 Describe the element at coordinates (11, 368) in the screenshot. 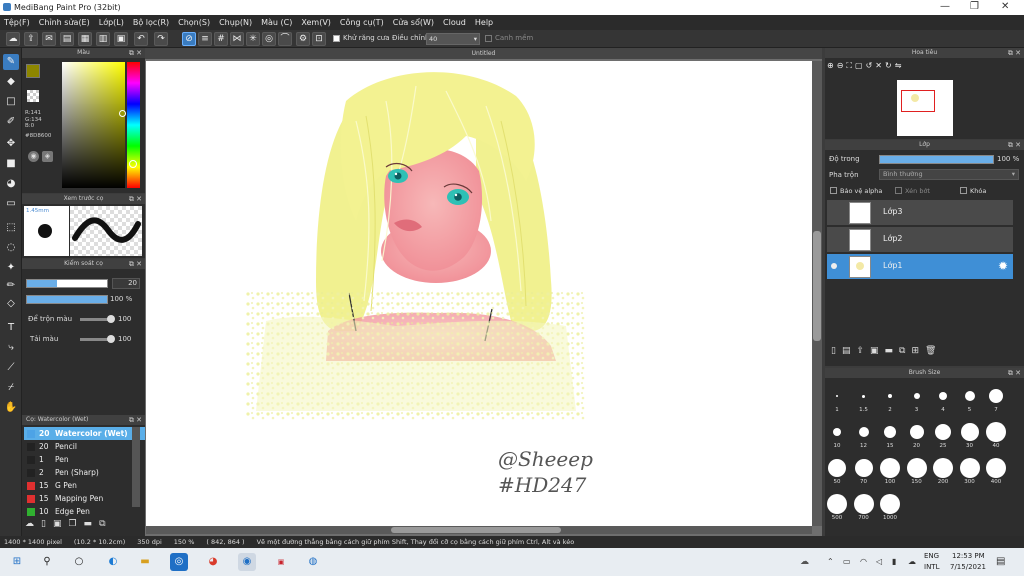

I see `operation-tool-icon: ⟋` at that location.